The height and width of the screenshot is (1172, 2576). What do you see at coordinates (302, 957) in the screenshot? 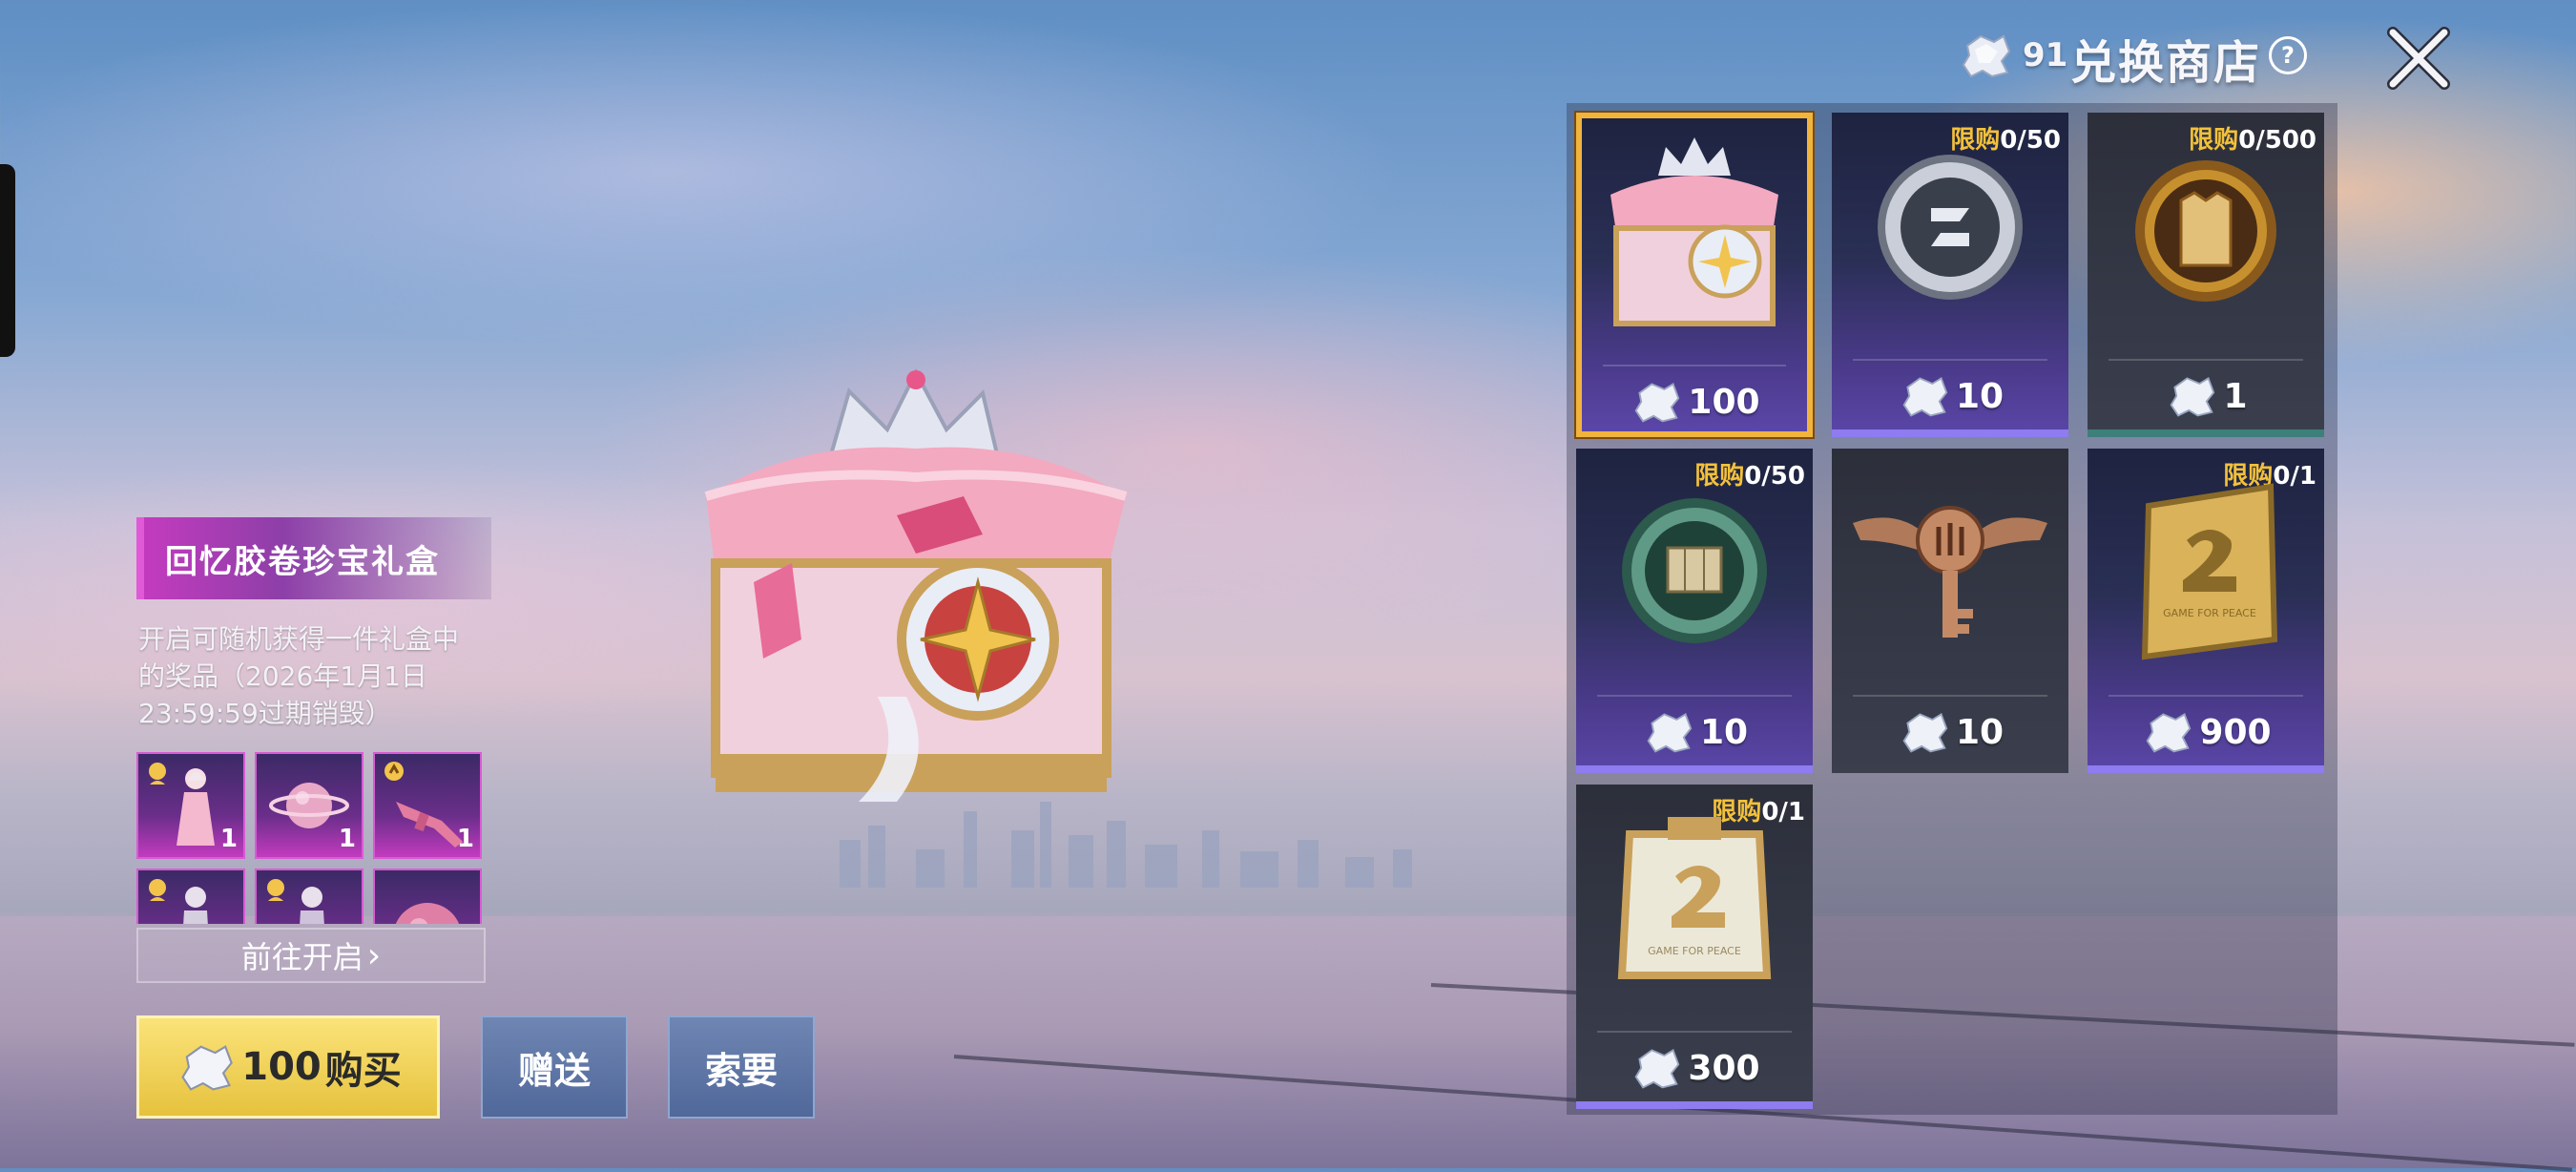
I see `go-open-label: 前往开启` at bounding box center [302, 957].